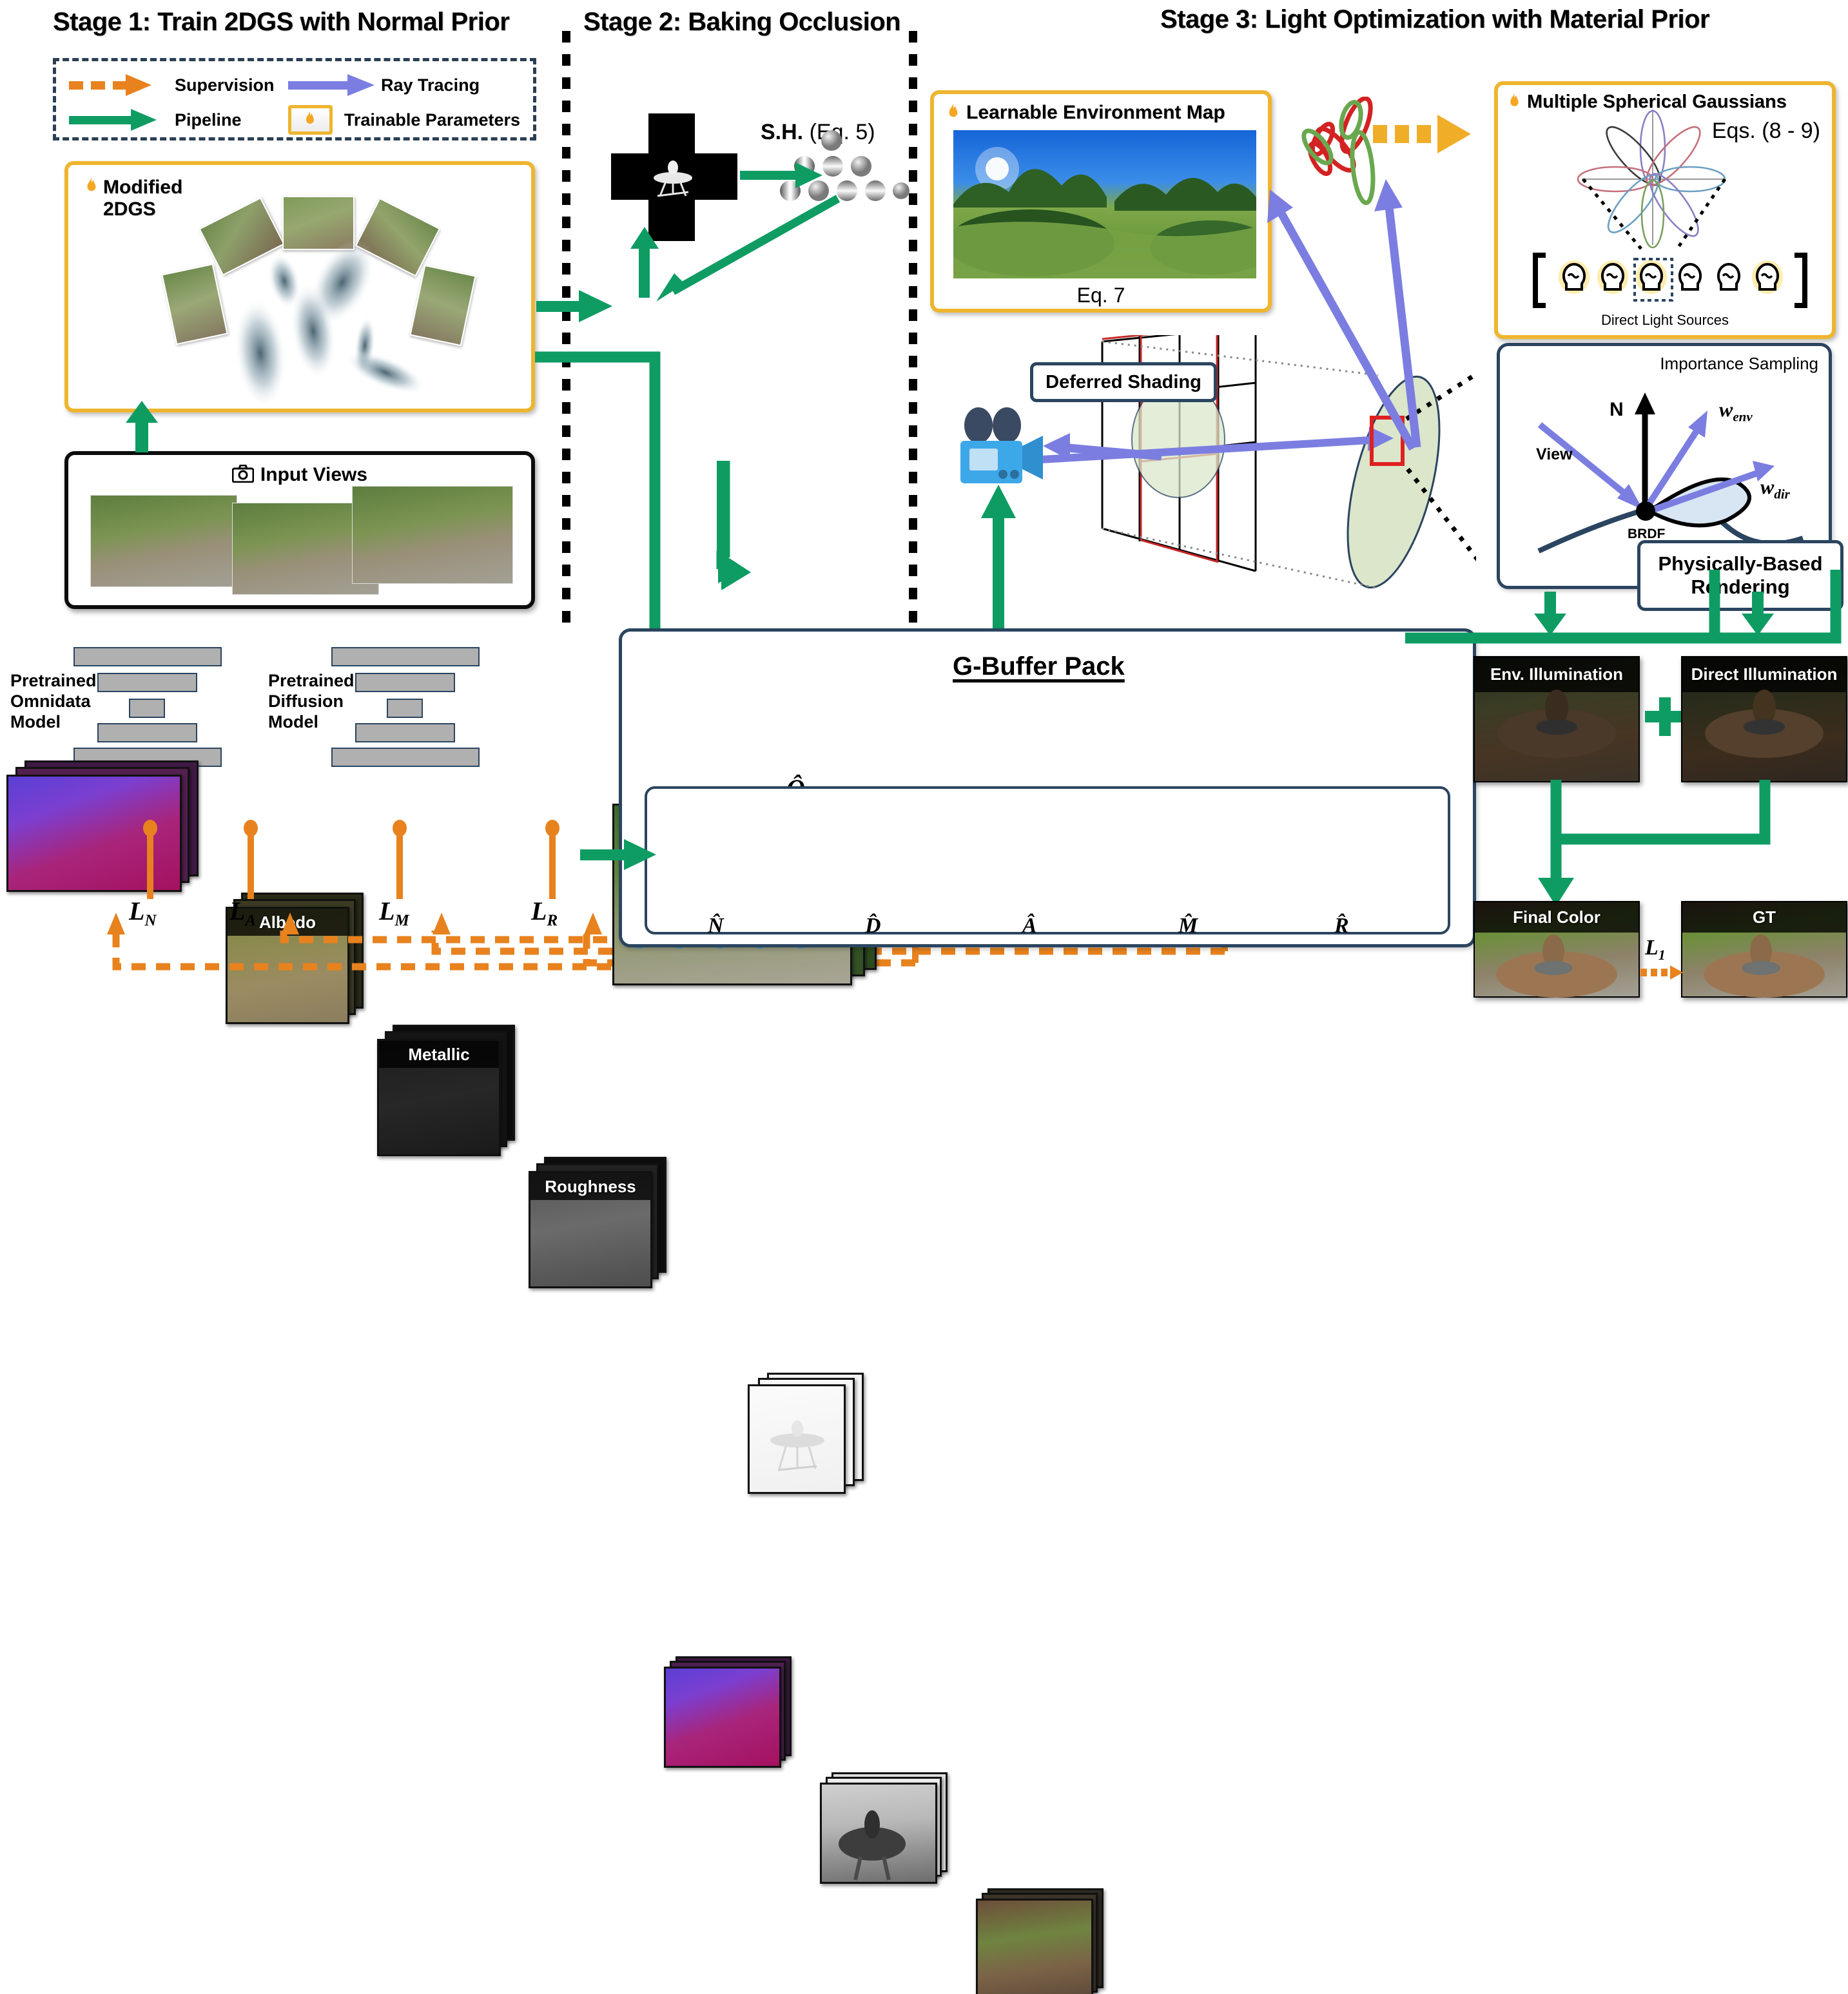  Describe the element at coordinates (1767, 487) in the screenshot. I see `w-dir-base: w` at that location.